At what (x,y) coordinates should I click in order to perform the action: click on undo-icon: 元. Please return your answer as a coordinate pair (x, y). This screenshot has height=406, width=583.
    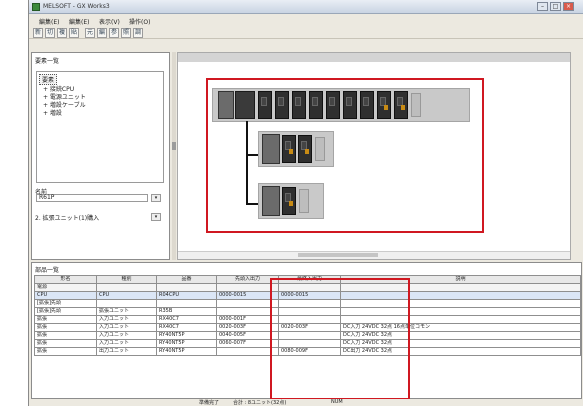
    Looking at the image, I should click on (90, 33).